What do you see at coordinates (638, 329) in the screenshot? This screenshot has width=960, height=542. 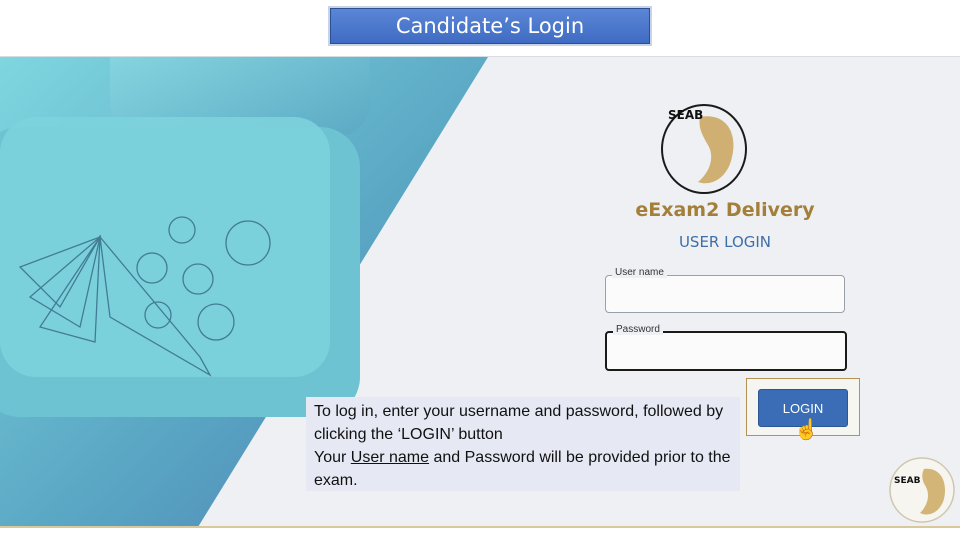 I see `password-label: Password` at bounding box center [638, 329].